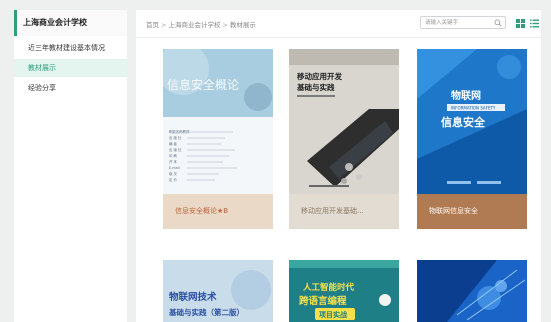 This screenshot has width=551, height=322. What do you see at coordinates (70, 68) in the screenshot?
I see `sidebar-item-textbook-showcase: 教材展示` at bounding box center [70, 68].